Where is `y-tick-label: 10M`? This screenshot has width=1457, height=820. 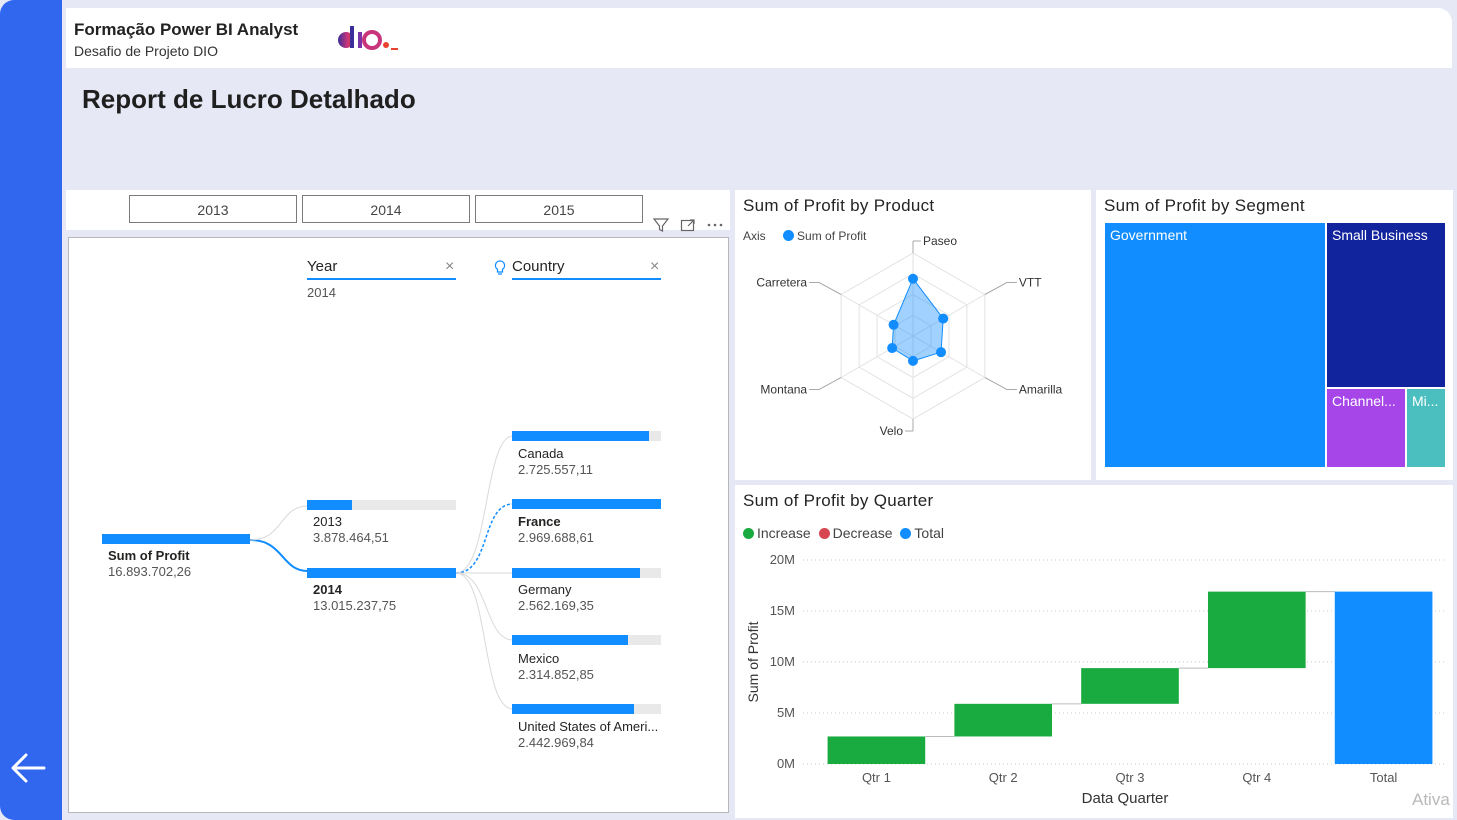 y-tick-label: 10M is located at coordinates (782, 661).